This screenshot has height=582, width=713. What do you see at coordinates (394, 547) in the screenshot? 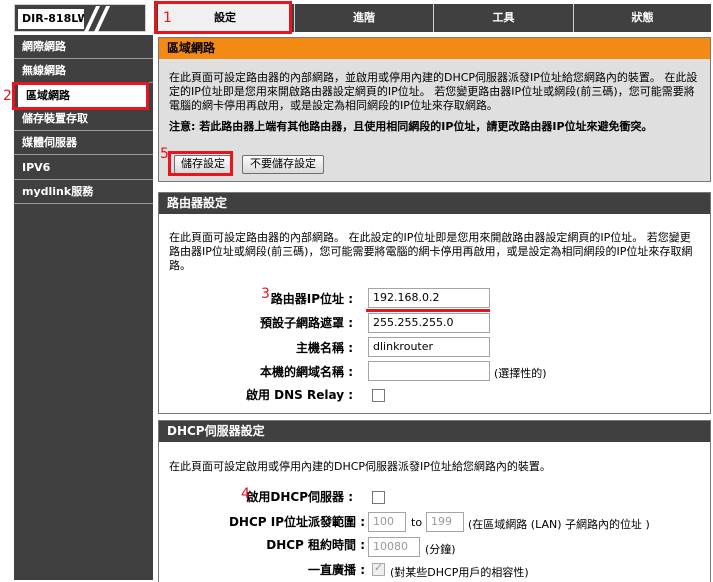
I see `dhcp-lease-input: 10080` at bounding box center [394, 547].